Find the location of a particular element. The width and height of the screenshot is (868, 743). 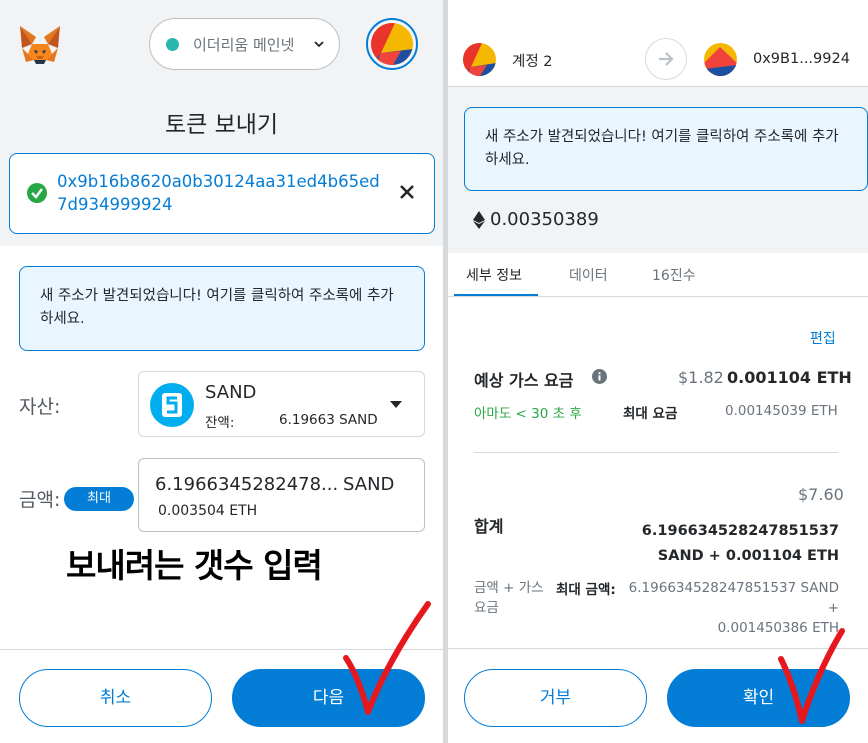

amount-label: 금액: is located at coordinates (40, 500).